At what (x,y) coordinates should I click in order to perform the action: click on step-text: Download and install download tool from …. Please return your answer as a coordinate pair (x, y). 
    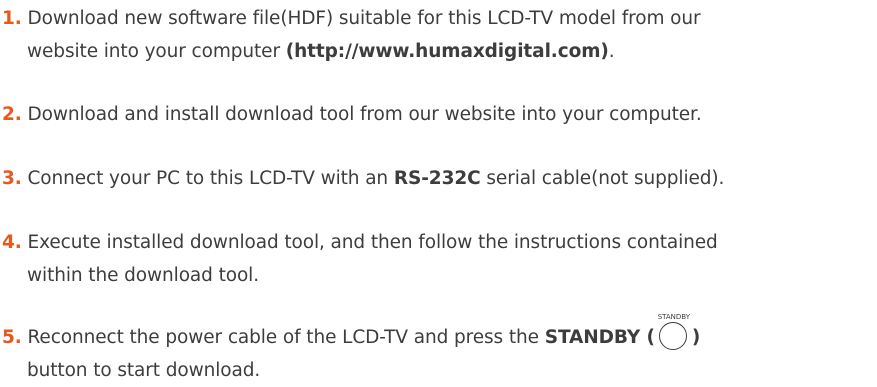
    Looking at the image, I should click on (361, 114).